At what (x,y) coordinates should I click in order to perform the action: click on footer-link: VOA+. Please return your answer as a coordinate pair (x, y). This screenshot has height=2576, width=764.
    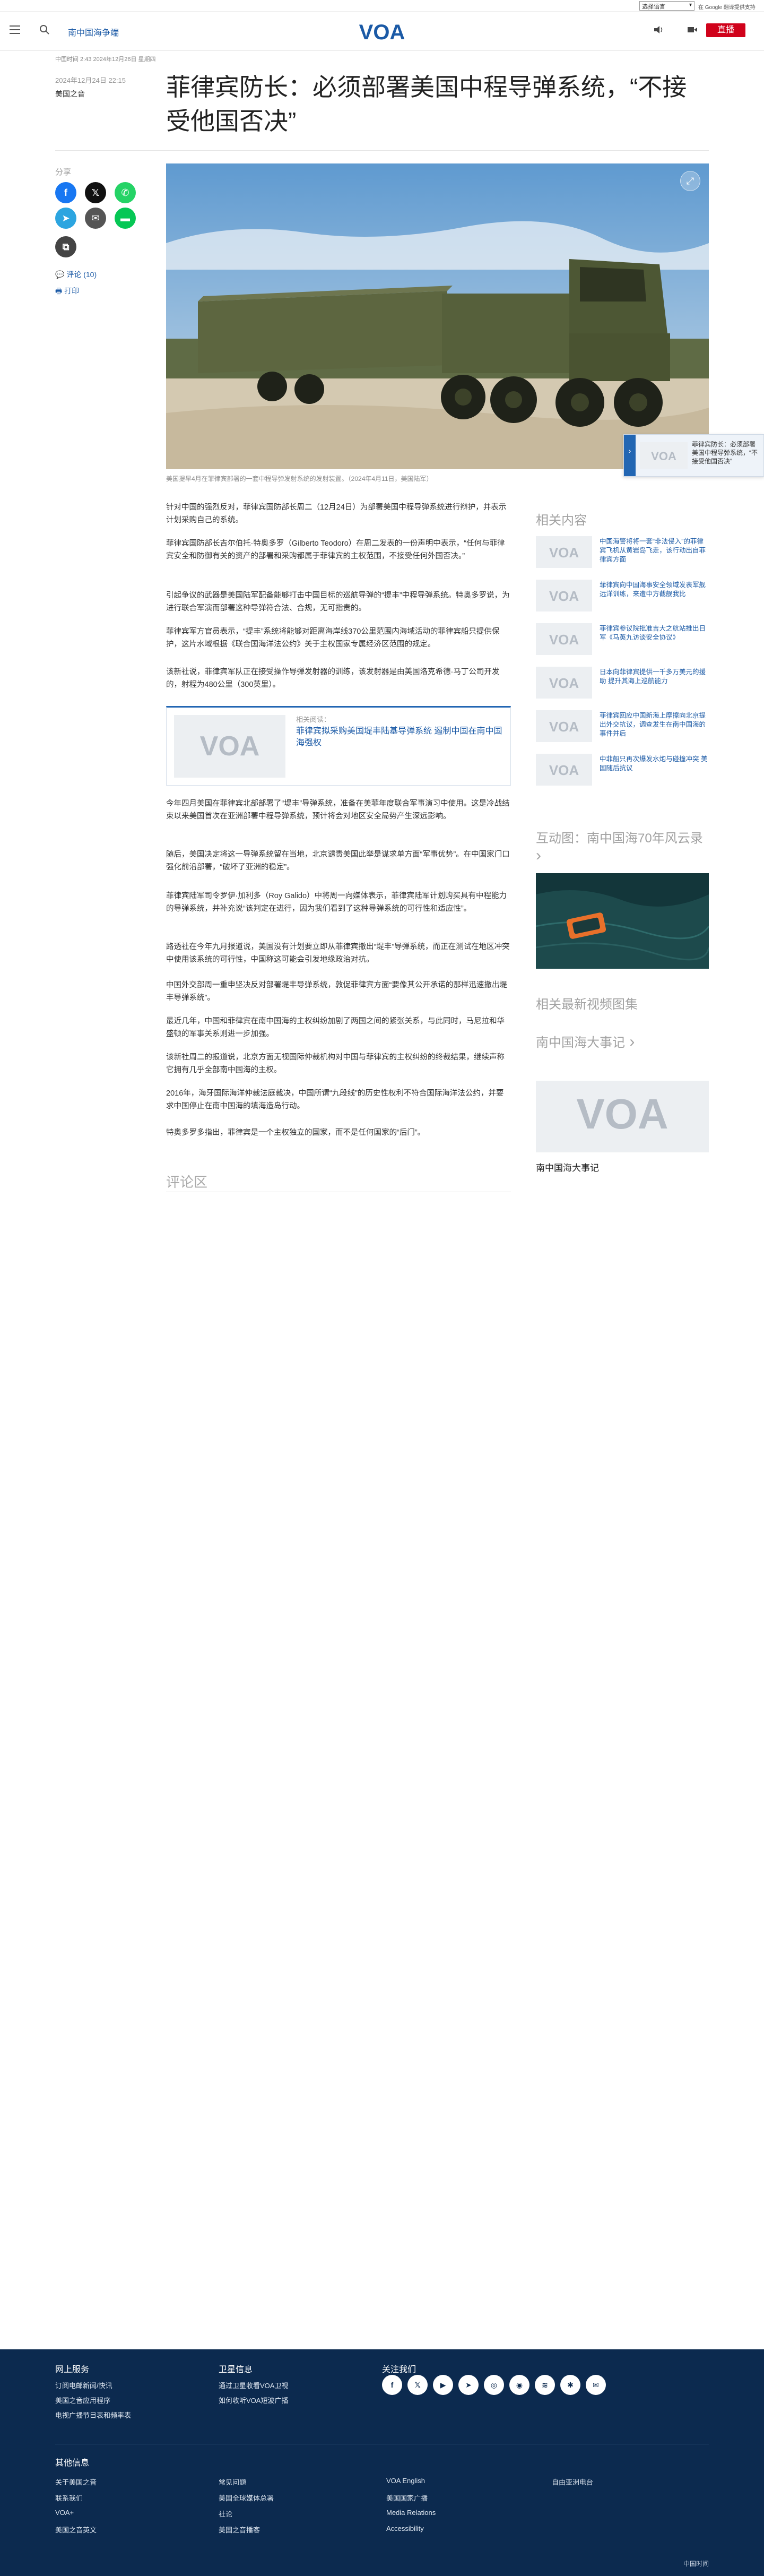
    Looking at the image, I should click on (64, 2513).